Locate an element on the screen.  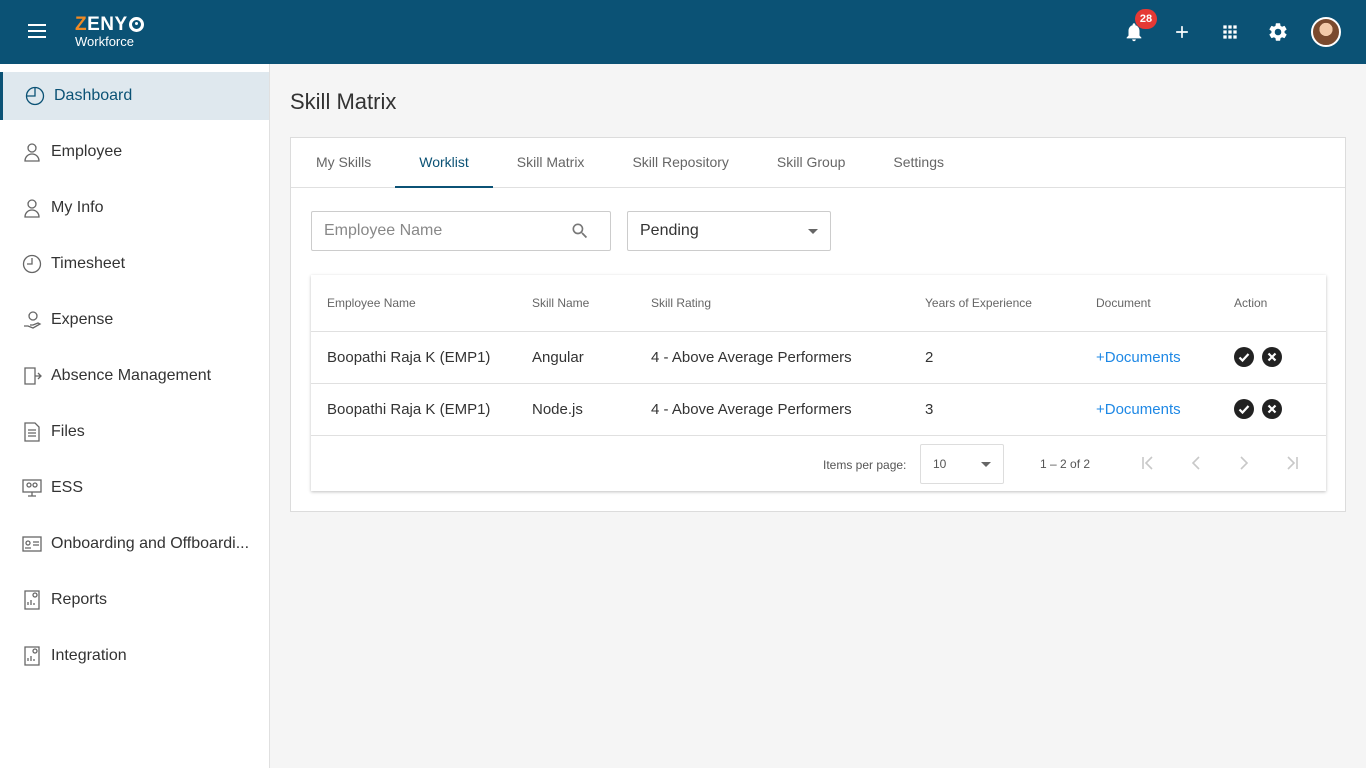
cell-skill-name: Node.js is located at coordinates (591, 409).